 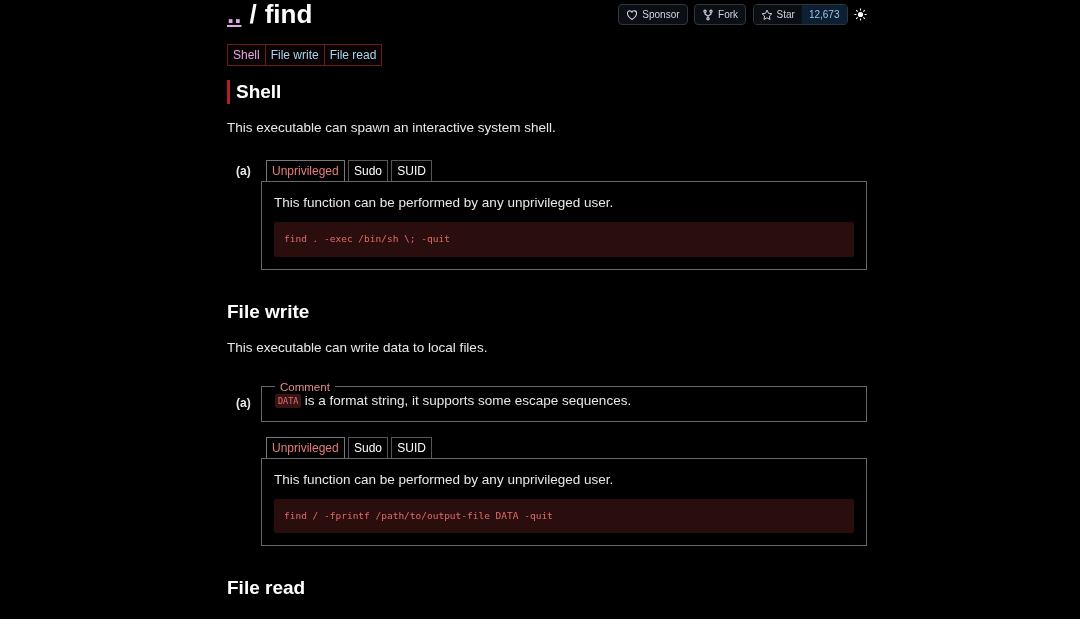 I want to click on section-description: This executable can spawn an interactive system shell., so click(x=392, y=128).